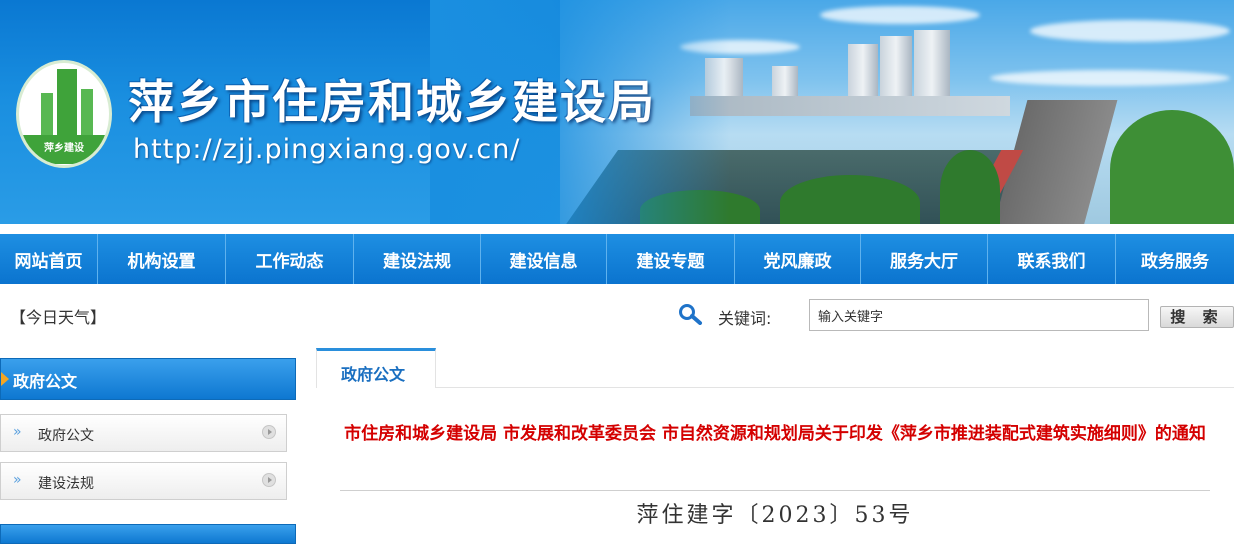 This screenshot has height=544, width=1234. I want to click on sidebar-heading-title: 政府公文, so click(45, 381).